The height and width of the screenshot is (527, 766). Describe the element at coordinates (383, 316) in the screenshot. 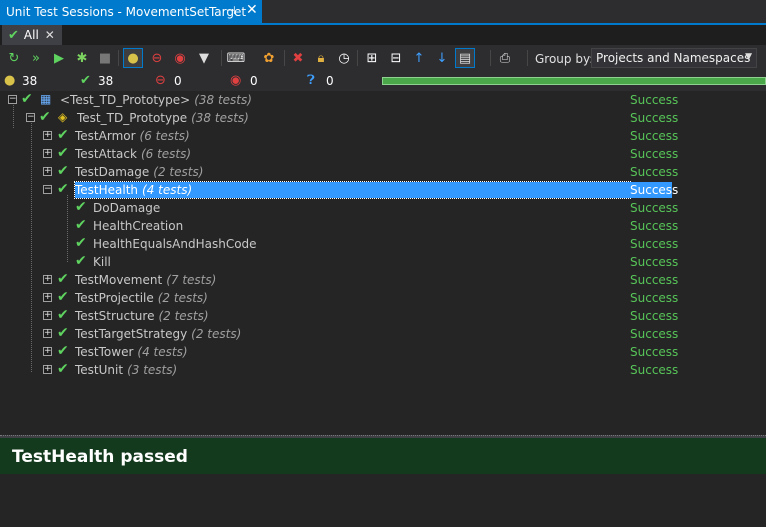

I see `tree-row-fixture: + ✔ TestStructure (2 tests) Success` at that location.